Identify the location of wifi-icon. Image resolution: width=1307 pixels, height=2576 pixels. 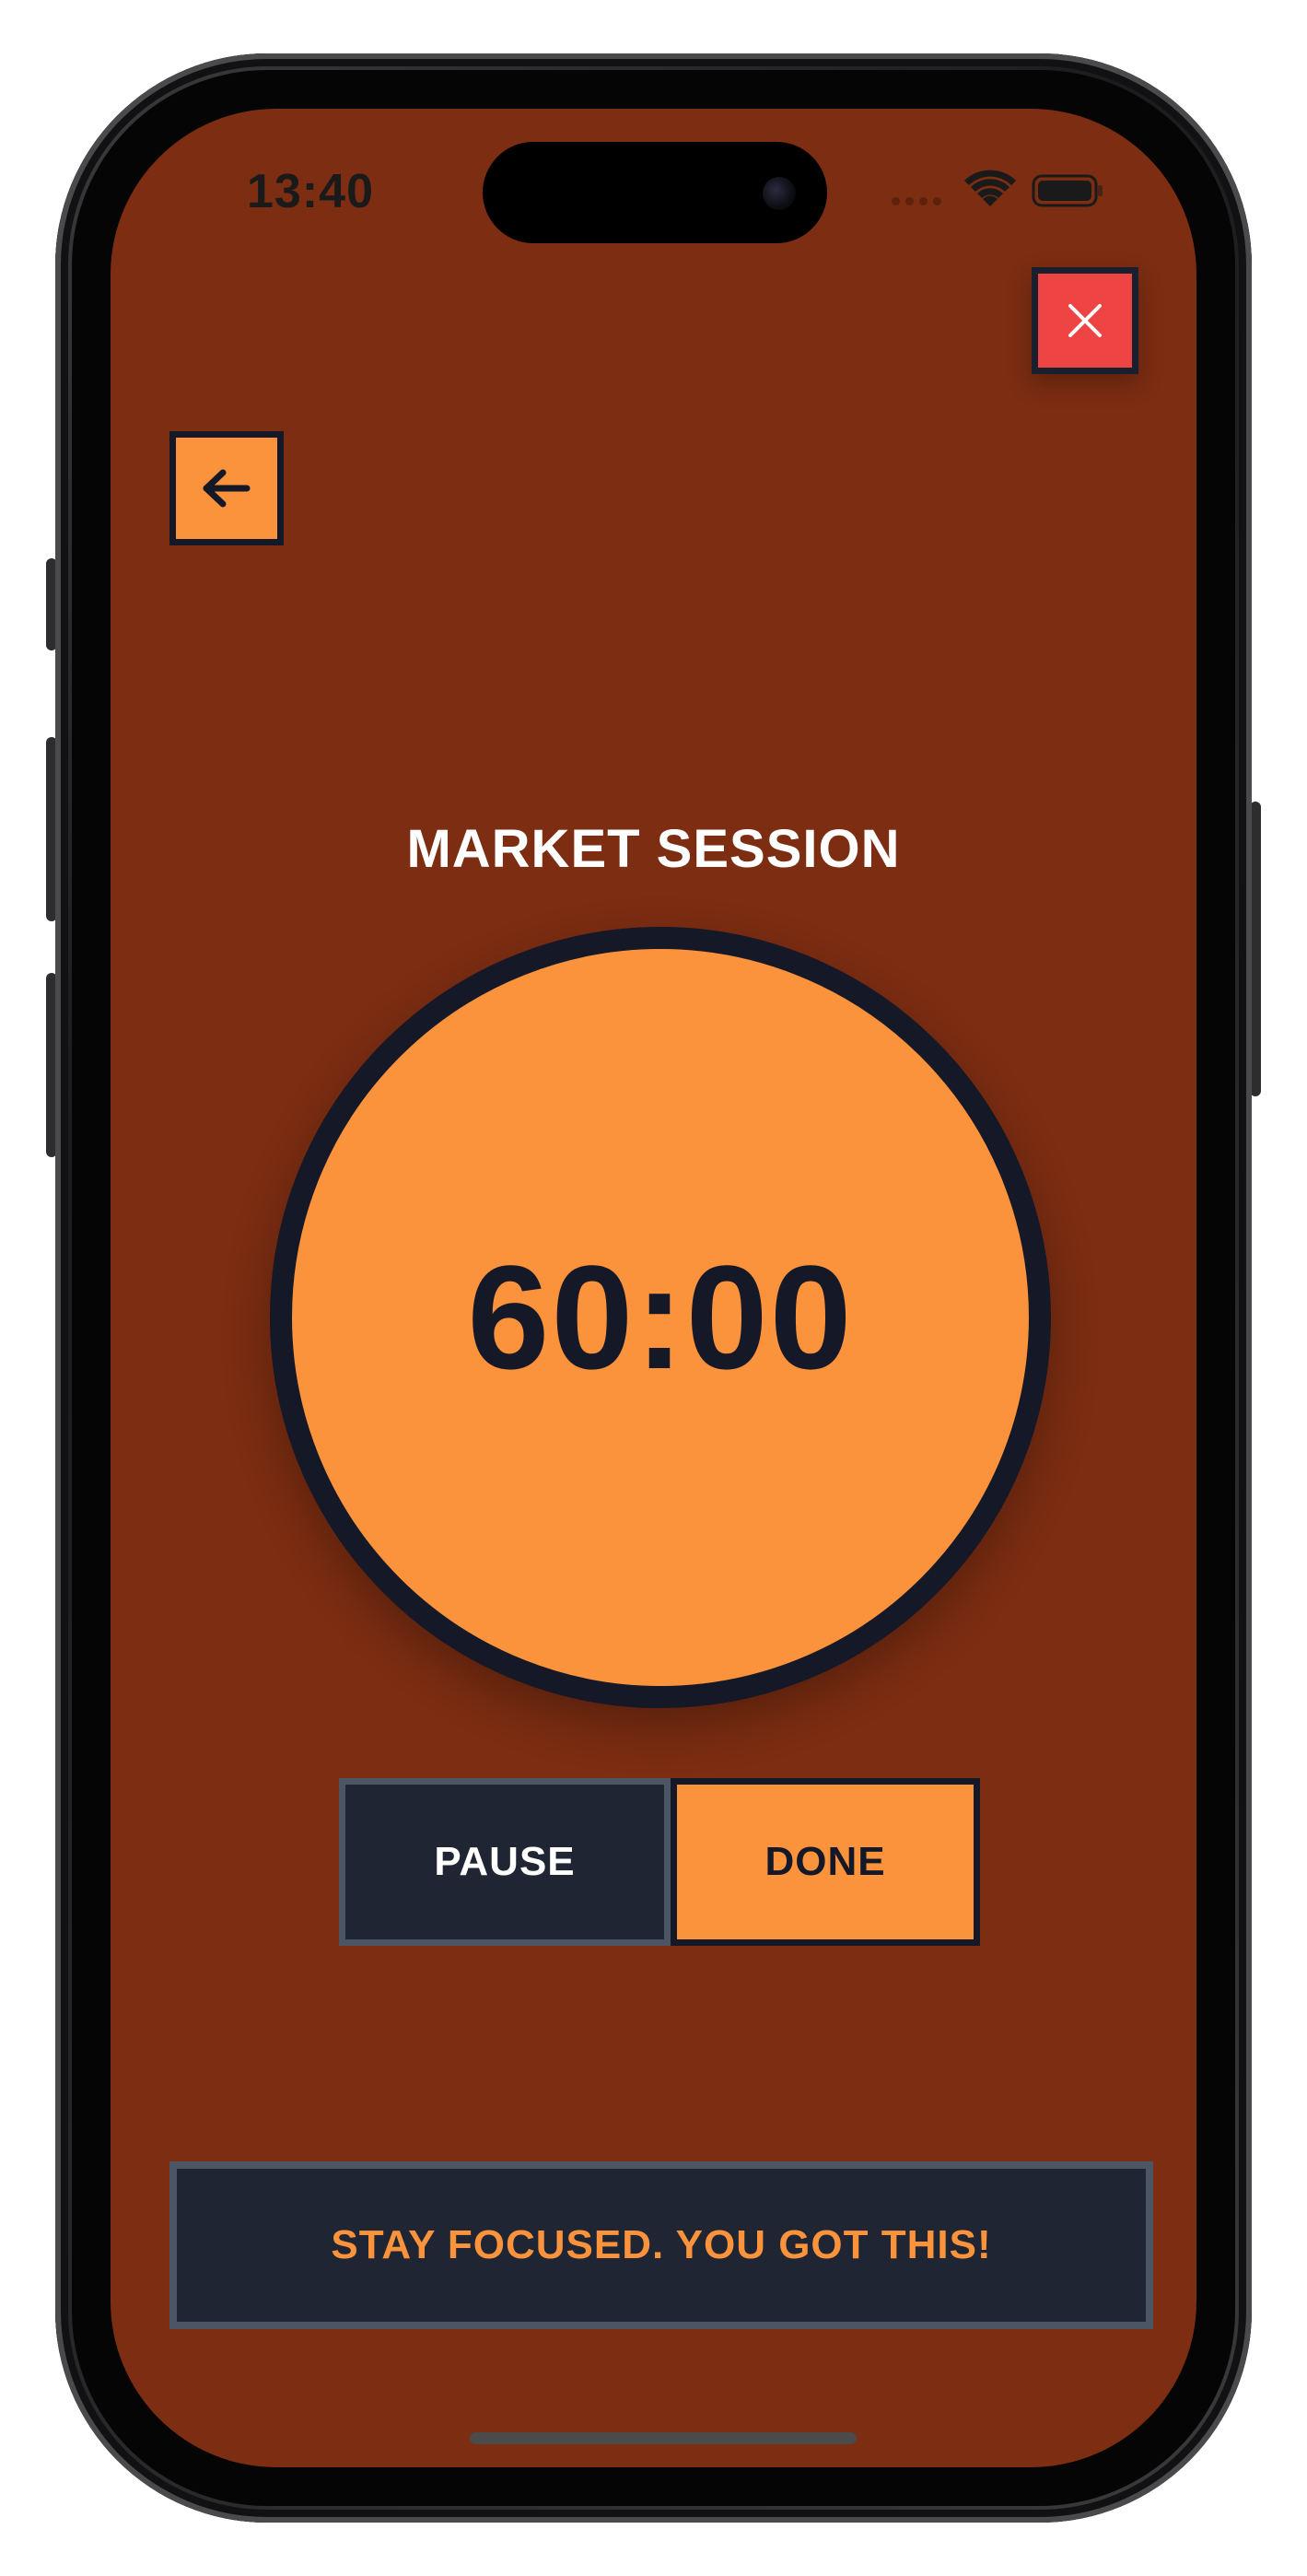
(990, 188).